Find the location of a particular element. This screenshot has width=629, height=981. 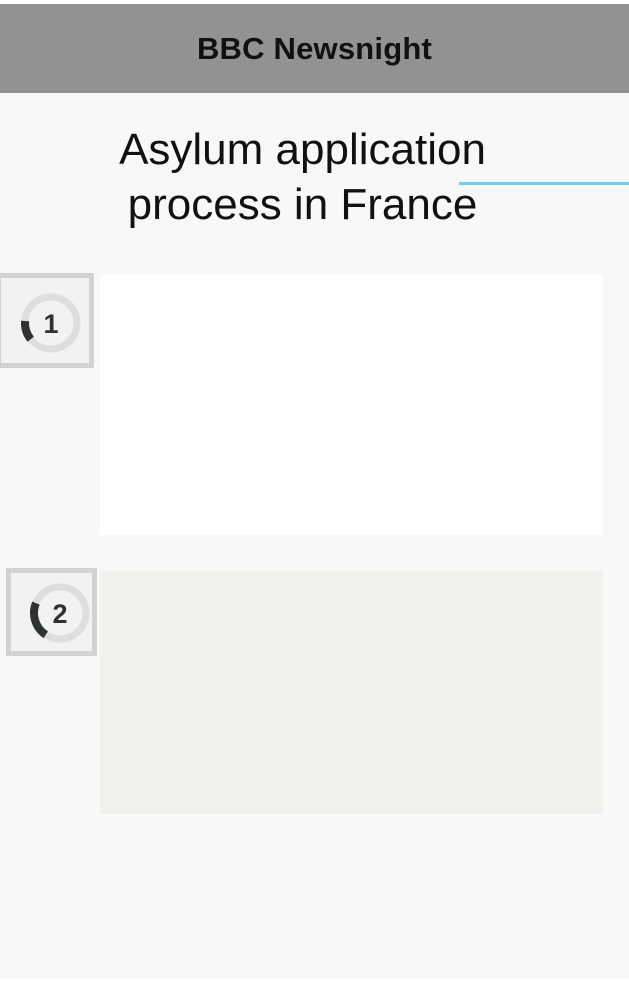

step-2-number: 2 is located at coordinates (59, 614).